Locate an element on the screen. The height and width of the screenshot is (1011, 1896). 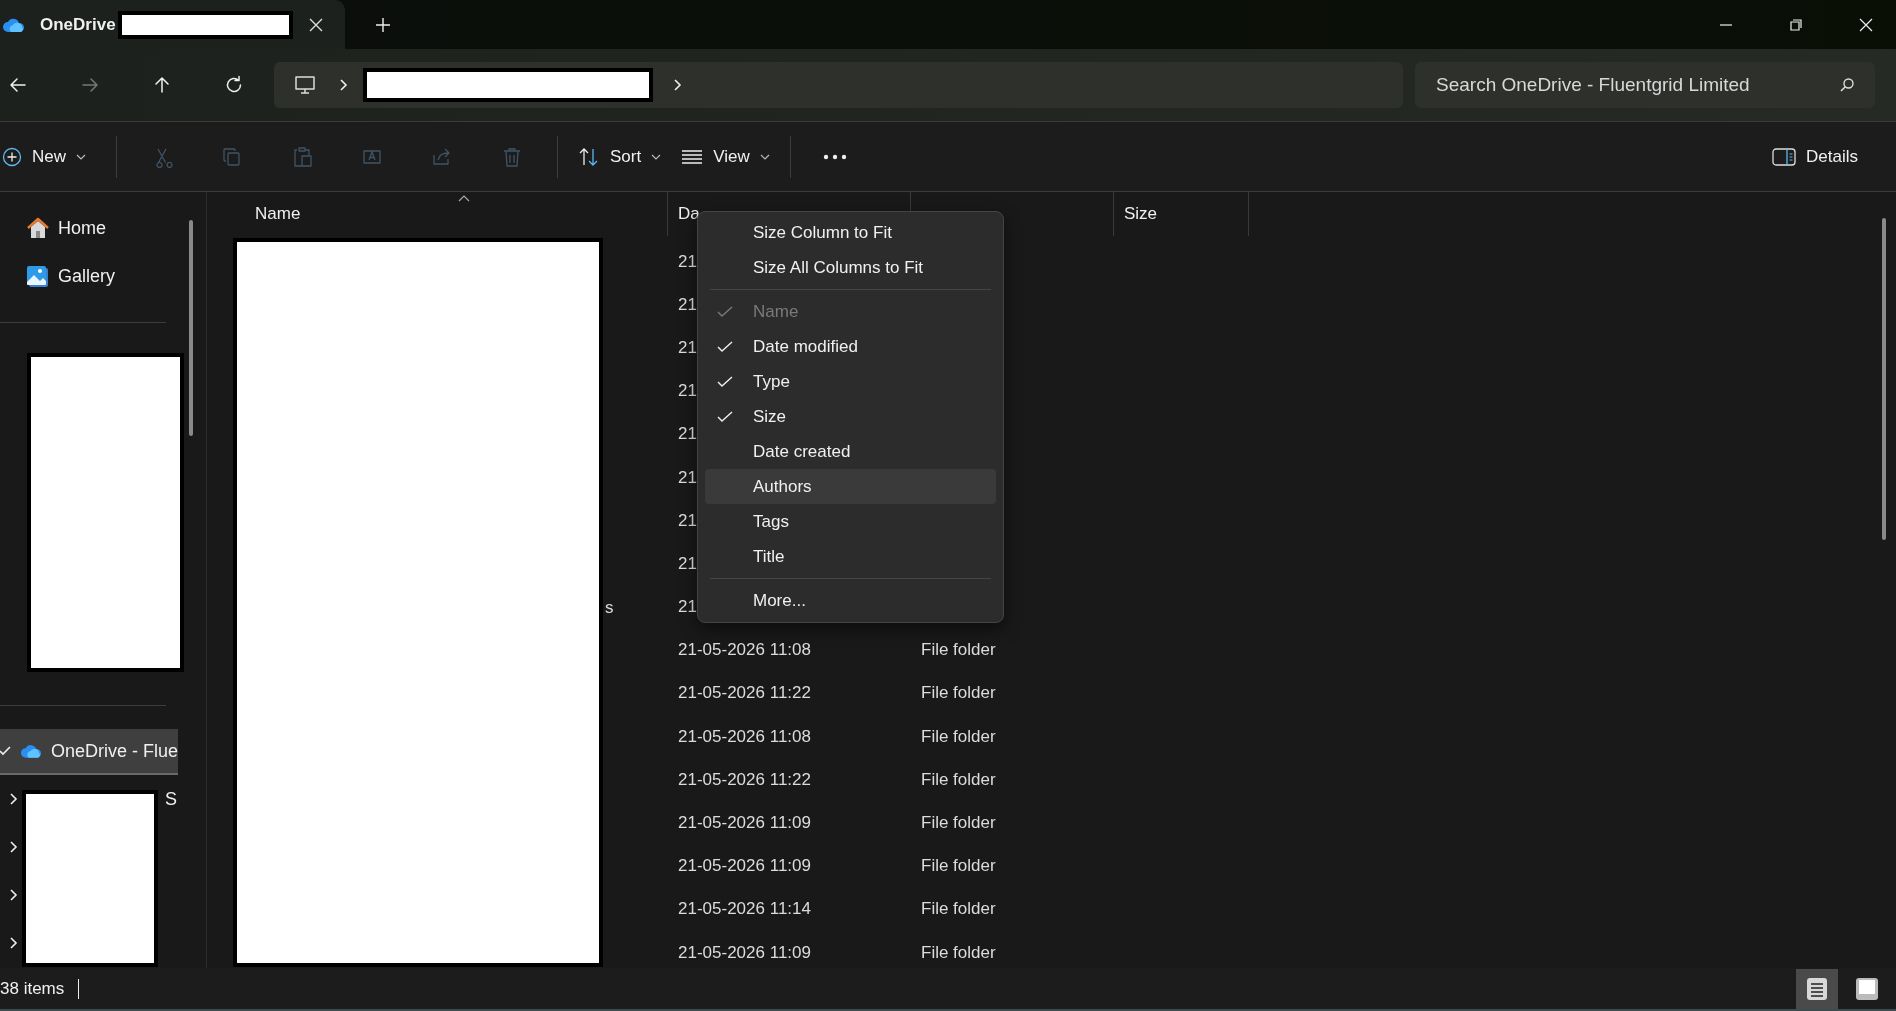
menu-item: Title is located at coordinates (850, 556).